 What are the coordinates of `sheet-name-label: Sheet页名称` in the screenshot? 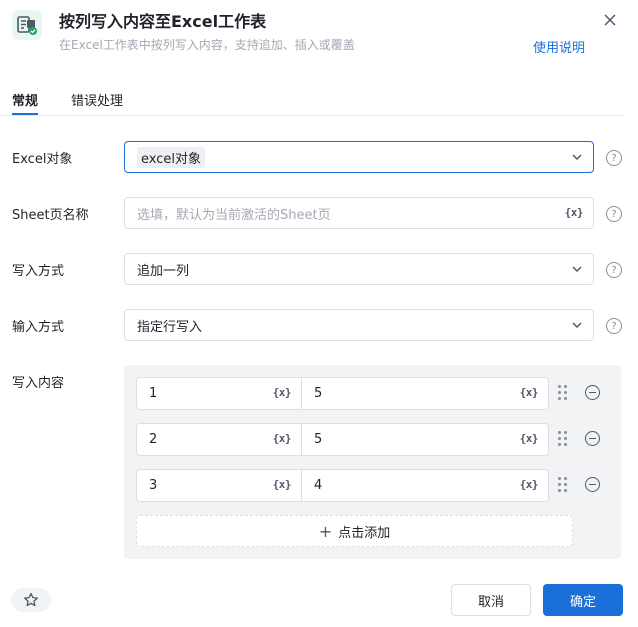 It's located at (50, 215).